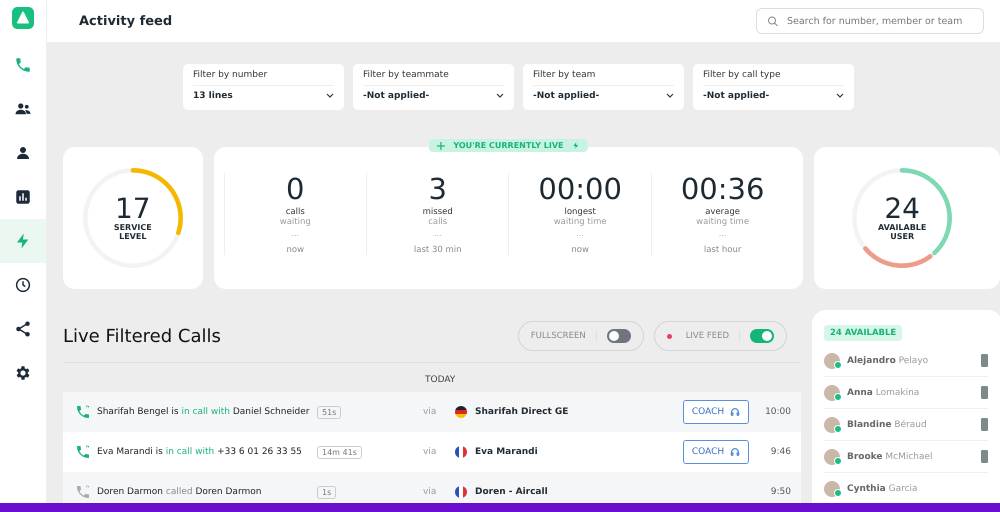  What do you see at coordinates (437, 189) in the screenshot?
I see `stat-value: 3` at bounding box center [437, 189].